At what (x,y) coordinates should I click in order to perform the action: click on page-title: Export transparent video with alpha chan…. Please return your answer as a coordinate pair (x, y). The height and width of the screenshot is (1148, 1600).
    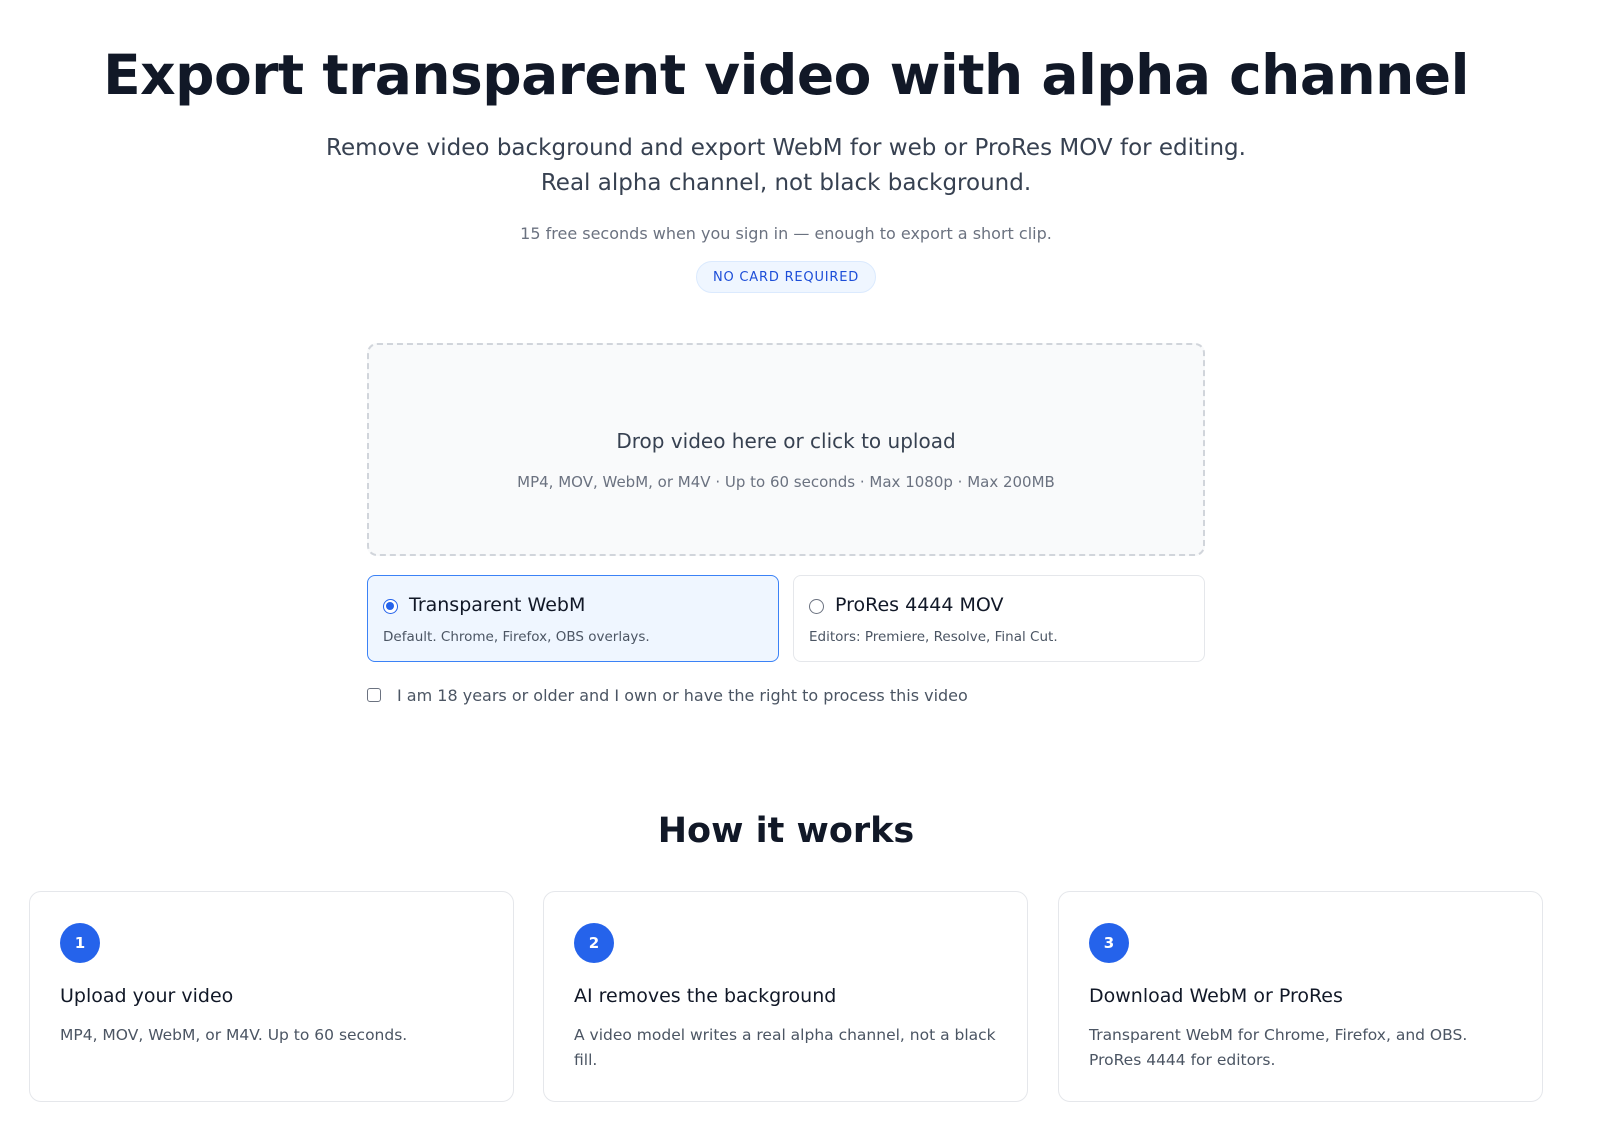
    Looking at the image, I should click on (786, 75).